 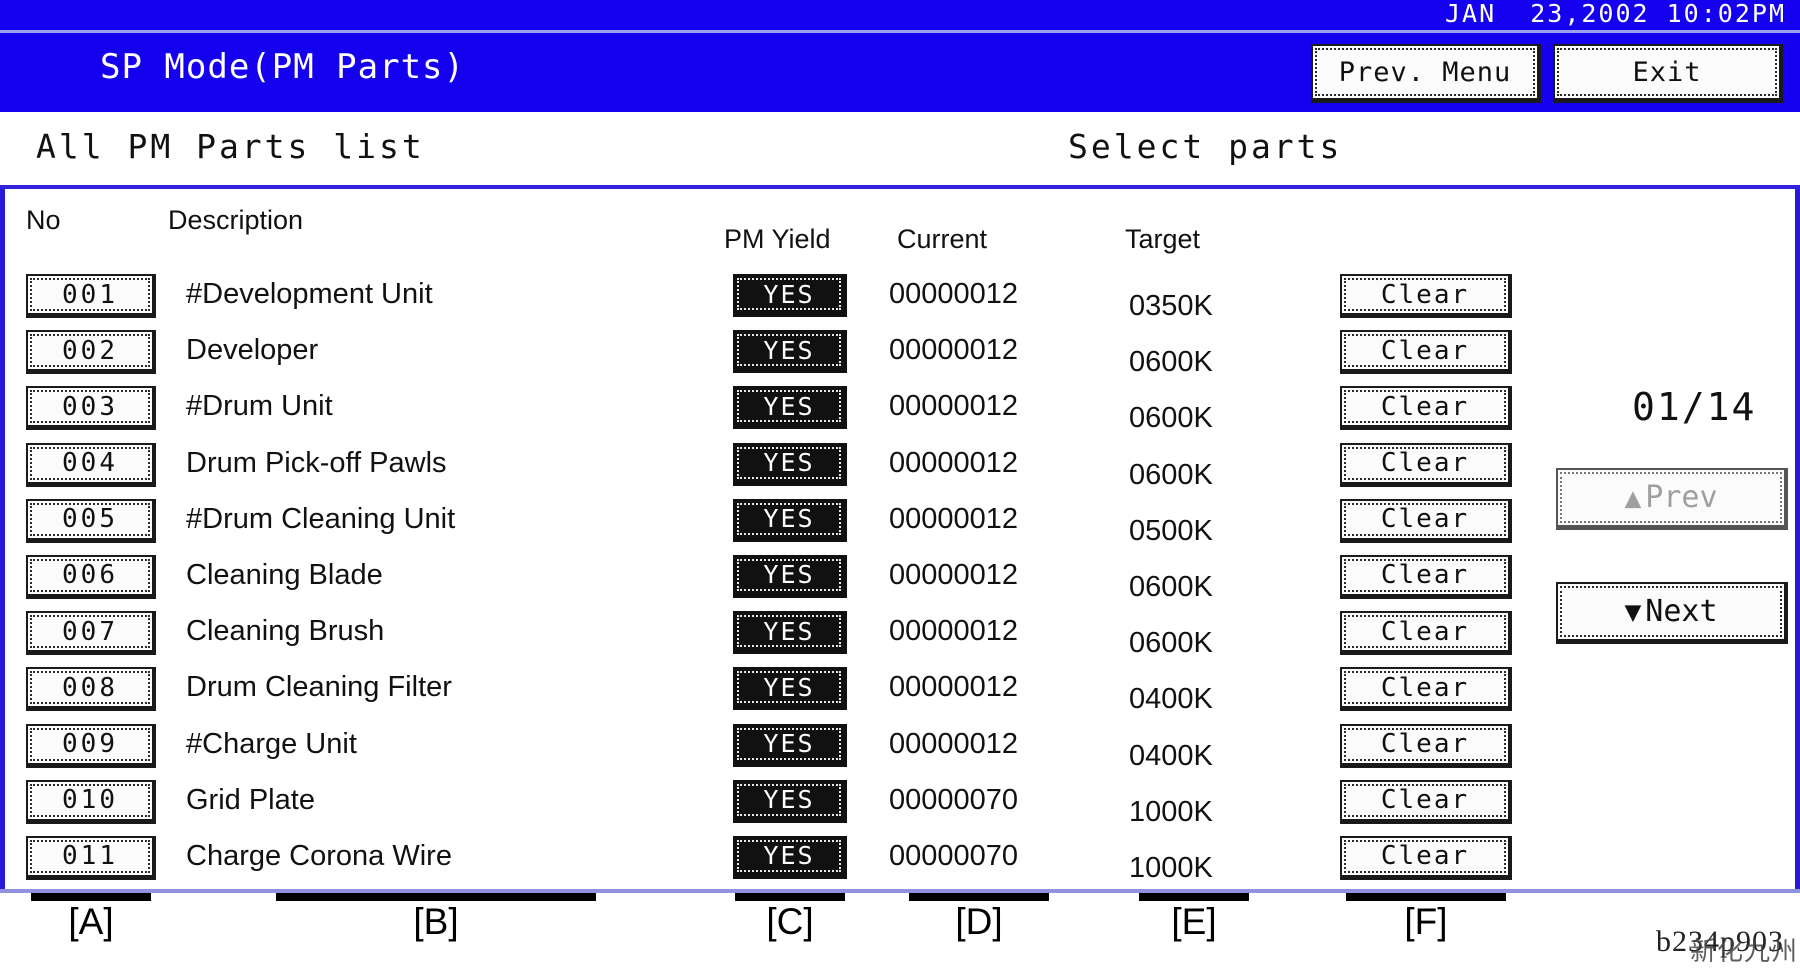 What do you see at coordinates (43, 220) in the screenshot?
I see `column-header-no: No` at bounding box center [43, 220].